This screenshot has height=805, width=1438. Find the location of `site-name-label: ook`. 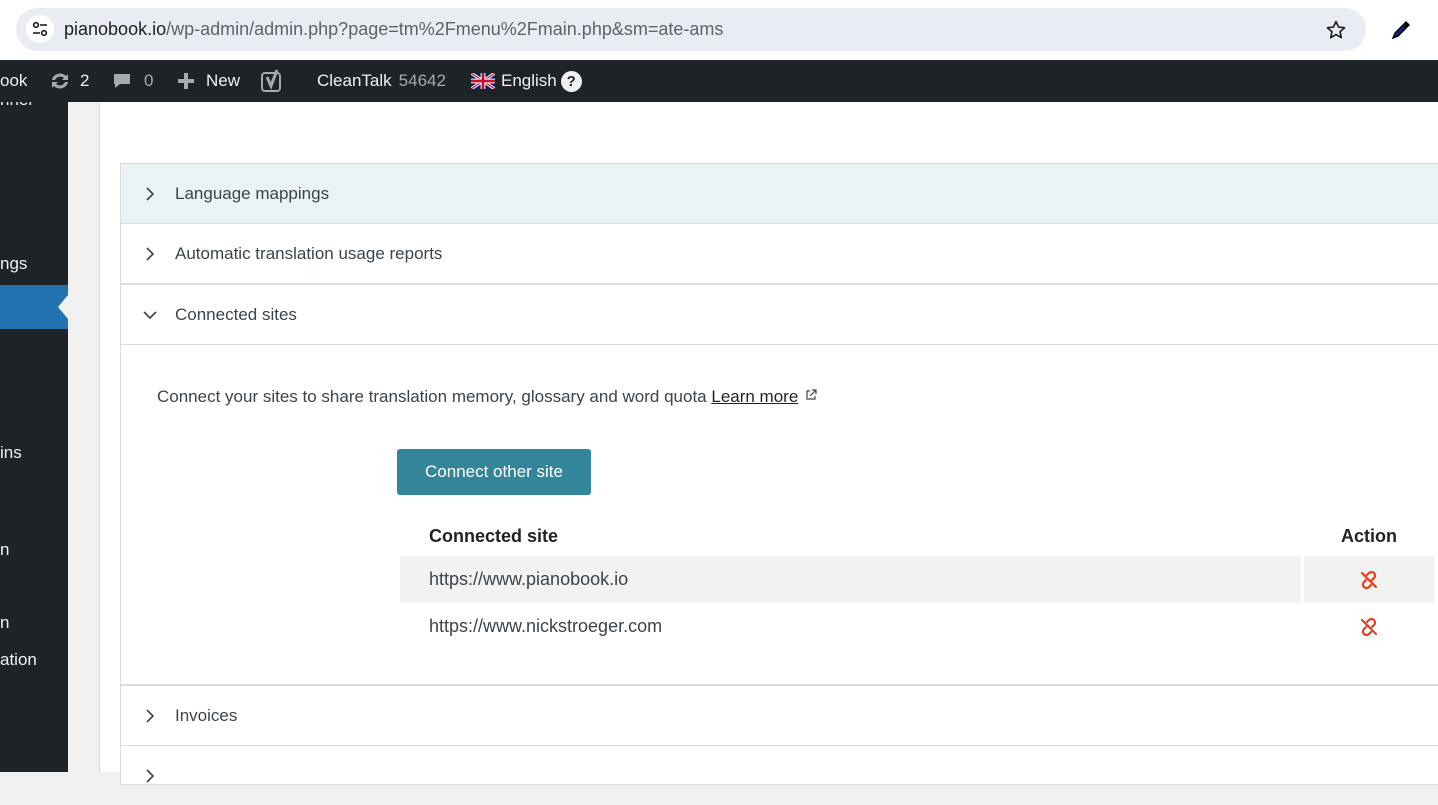

site-name-label: ook is located at coordinates (14, 80).